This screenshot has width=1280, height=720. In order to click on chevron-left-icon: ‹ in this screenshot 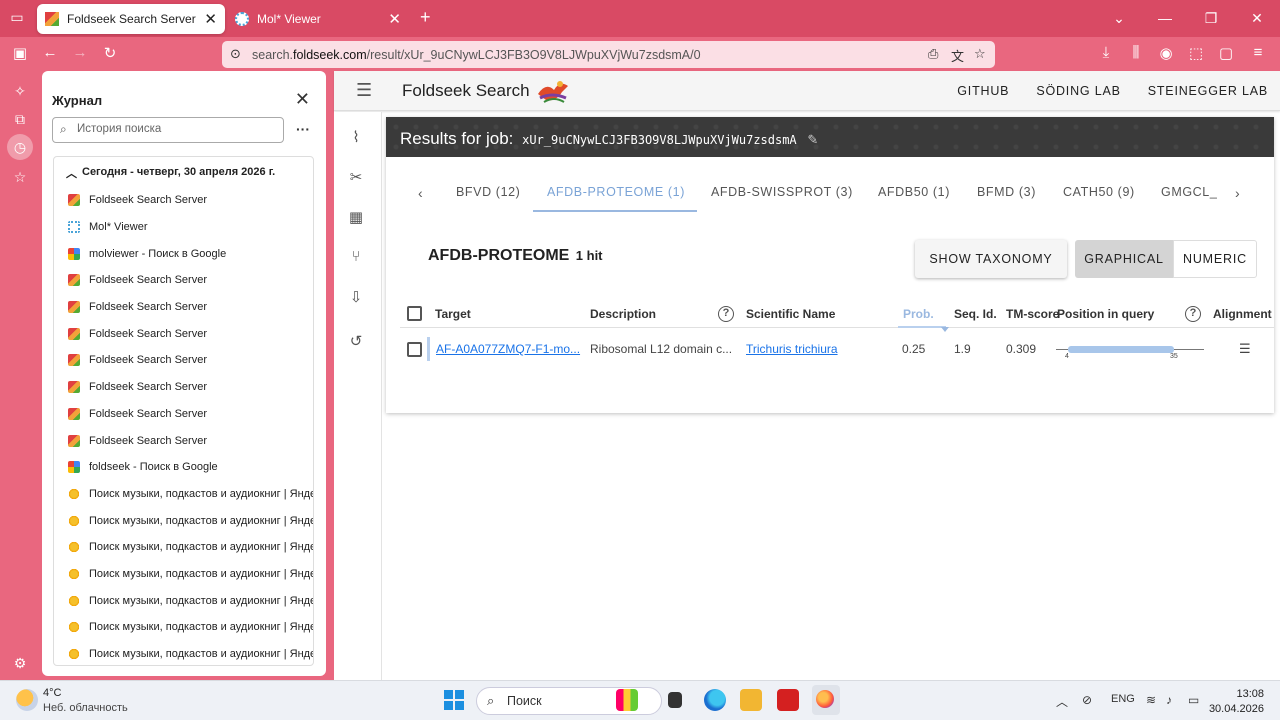, I will do `click(420, 193)`.